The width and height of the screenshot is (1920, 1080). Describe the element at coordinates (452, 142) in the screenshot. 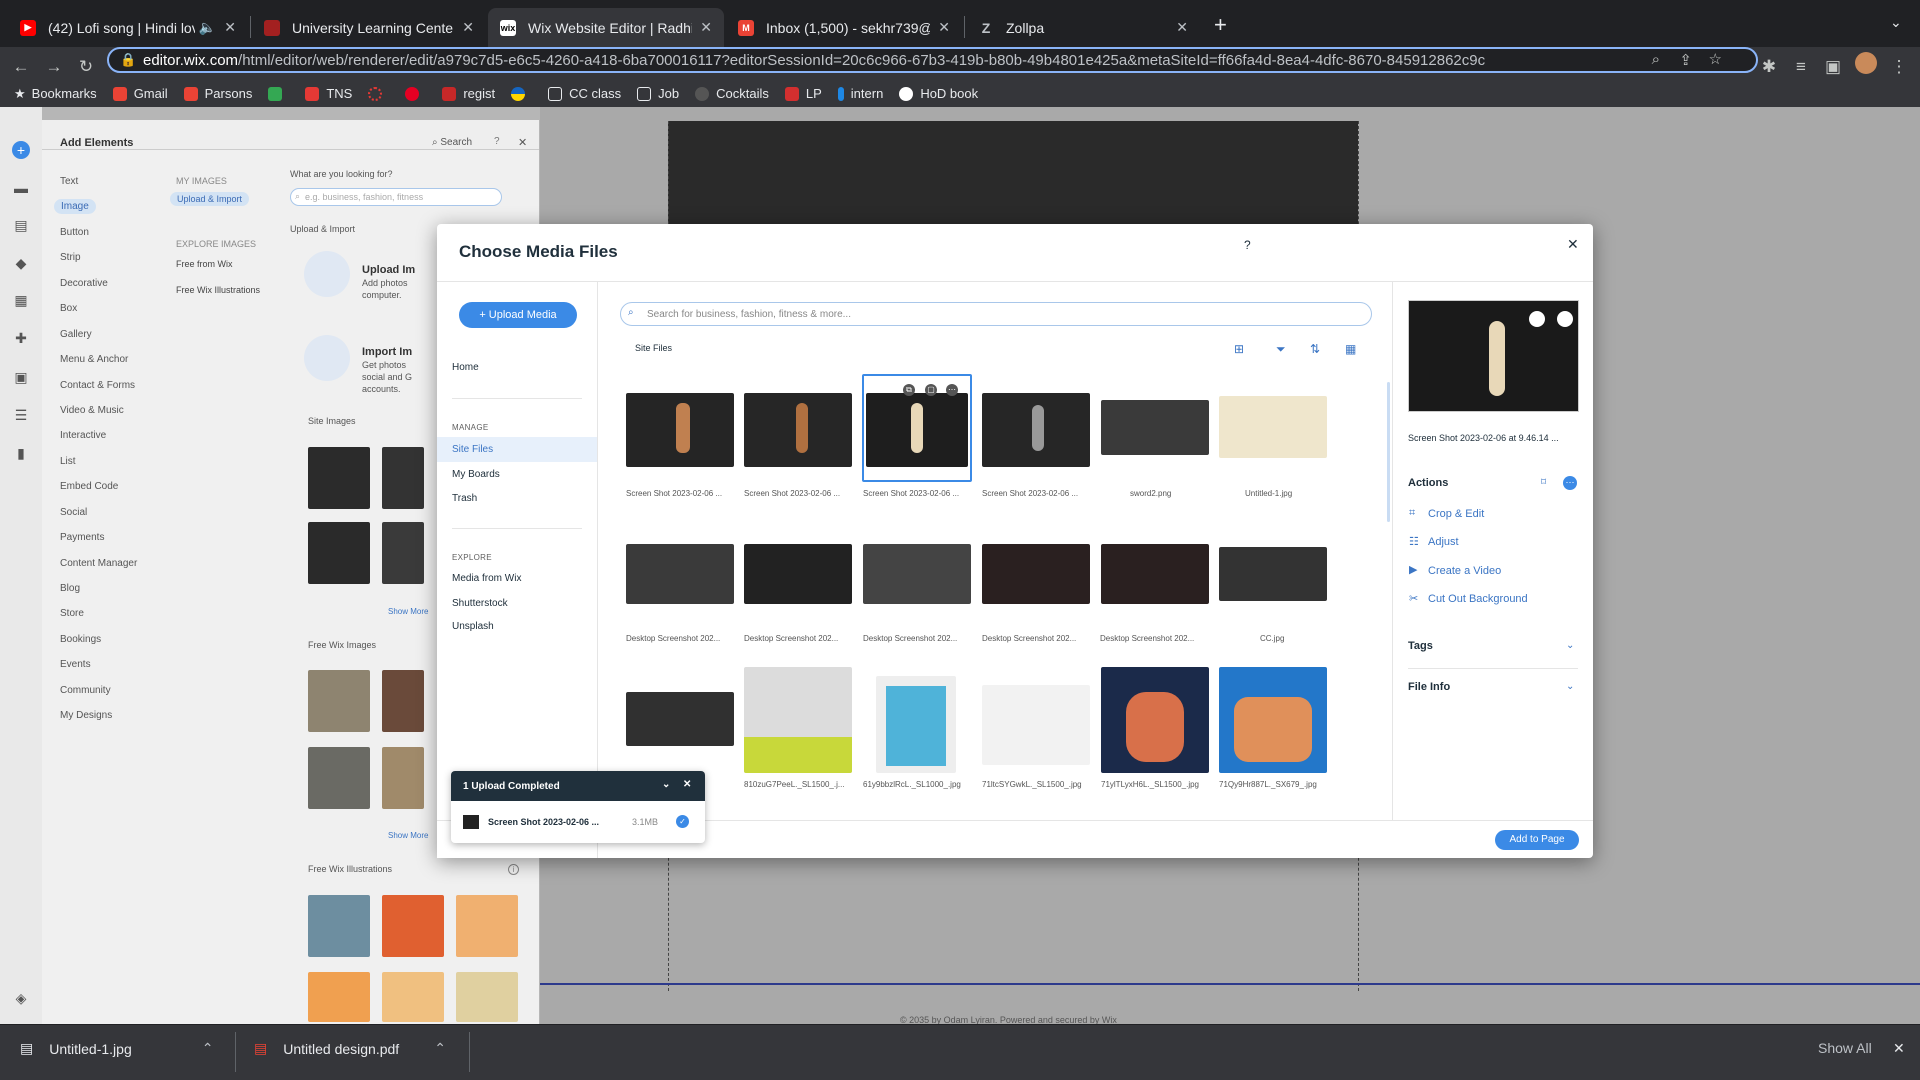

I see `panel-search: ⌕ Search` at that location.